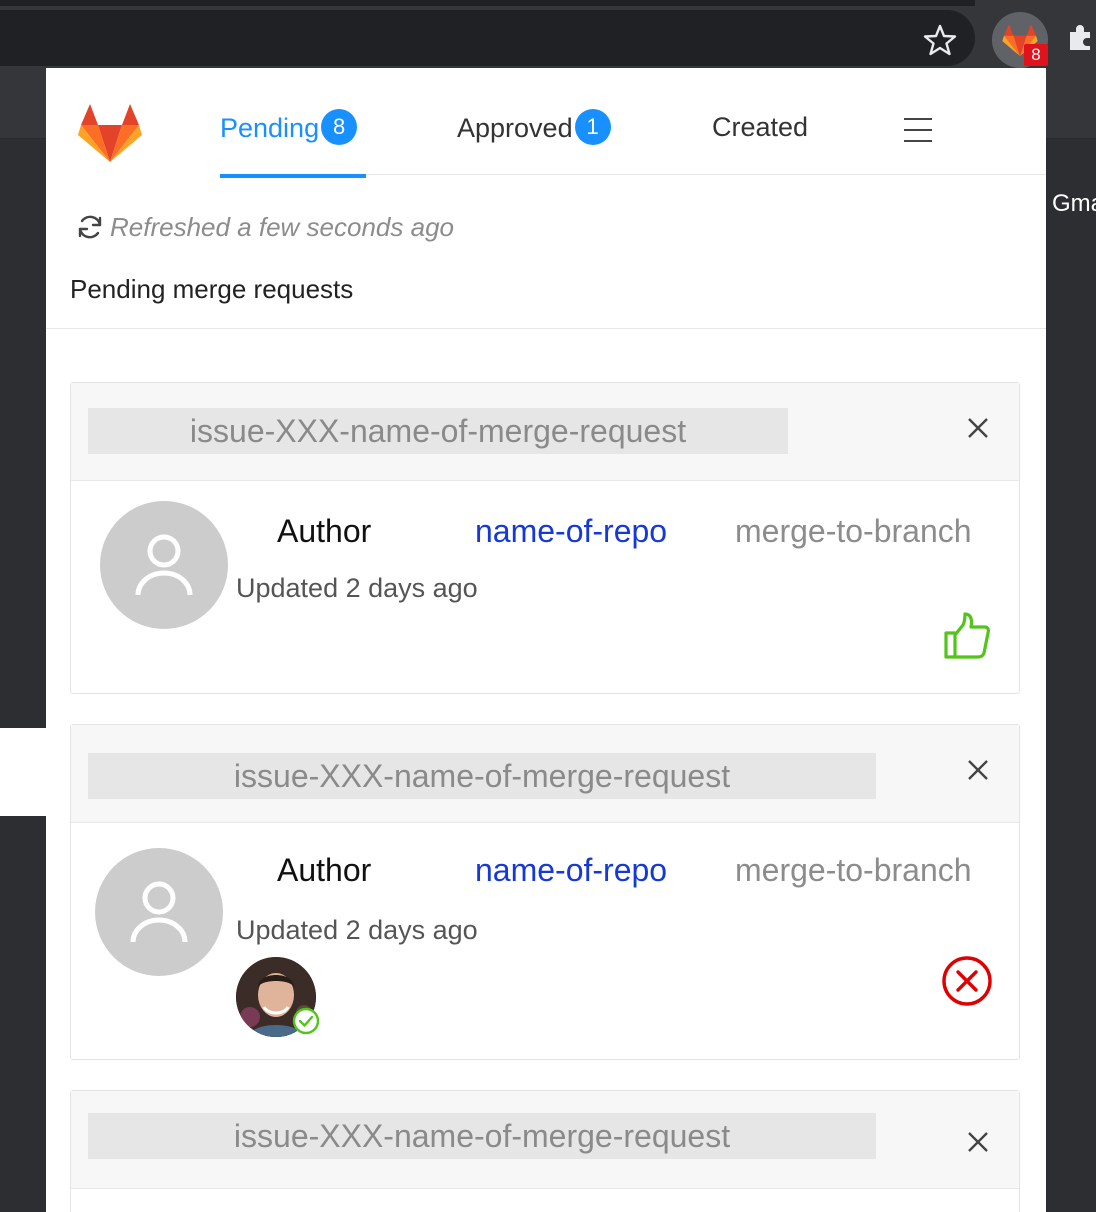  What do you see at coordinates (592, 127) in the screenshot?
I see `count-badge: 1` at bounding box center [592, 127].